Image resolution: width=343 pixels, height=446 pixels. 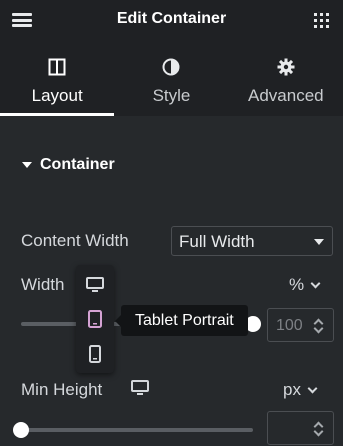 I want to click on device-mobile-button, so click(x=95, y=354).